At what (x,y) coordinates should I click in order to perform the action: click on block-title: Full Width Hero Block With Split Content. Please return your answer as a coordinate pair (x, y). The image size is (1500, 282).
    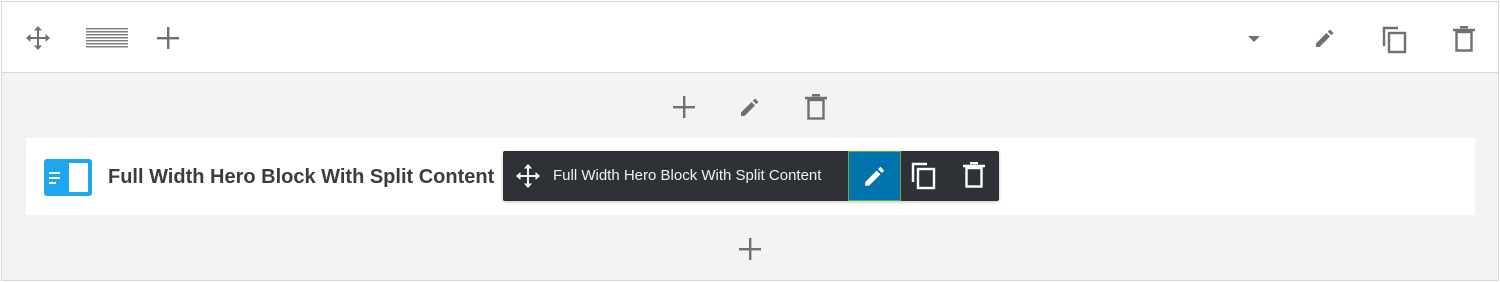
    Looking at the image, I should click on (301, 177).